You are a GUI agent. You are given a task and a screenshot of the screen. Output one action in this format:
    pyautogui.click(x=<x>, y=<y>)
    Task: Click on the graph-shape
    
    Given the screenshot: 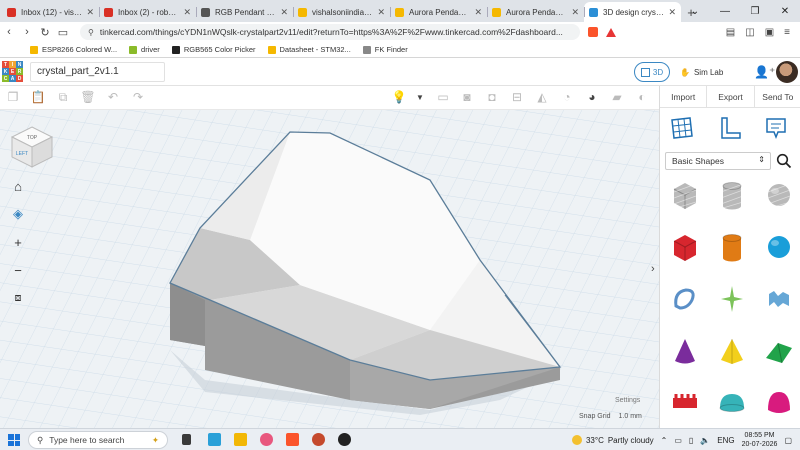 What is the action you would take?
    pyautogui.click(x=732, y=299)
    